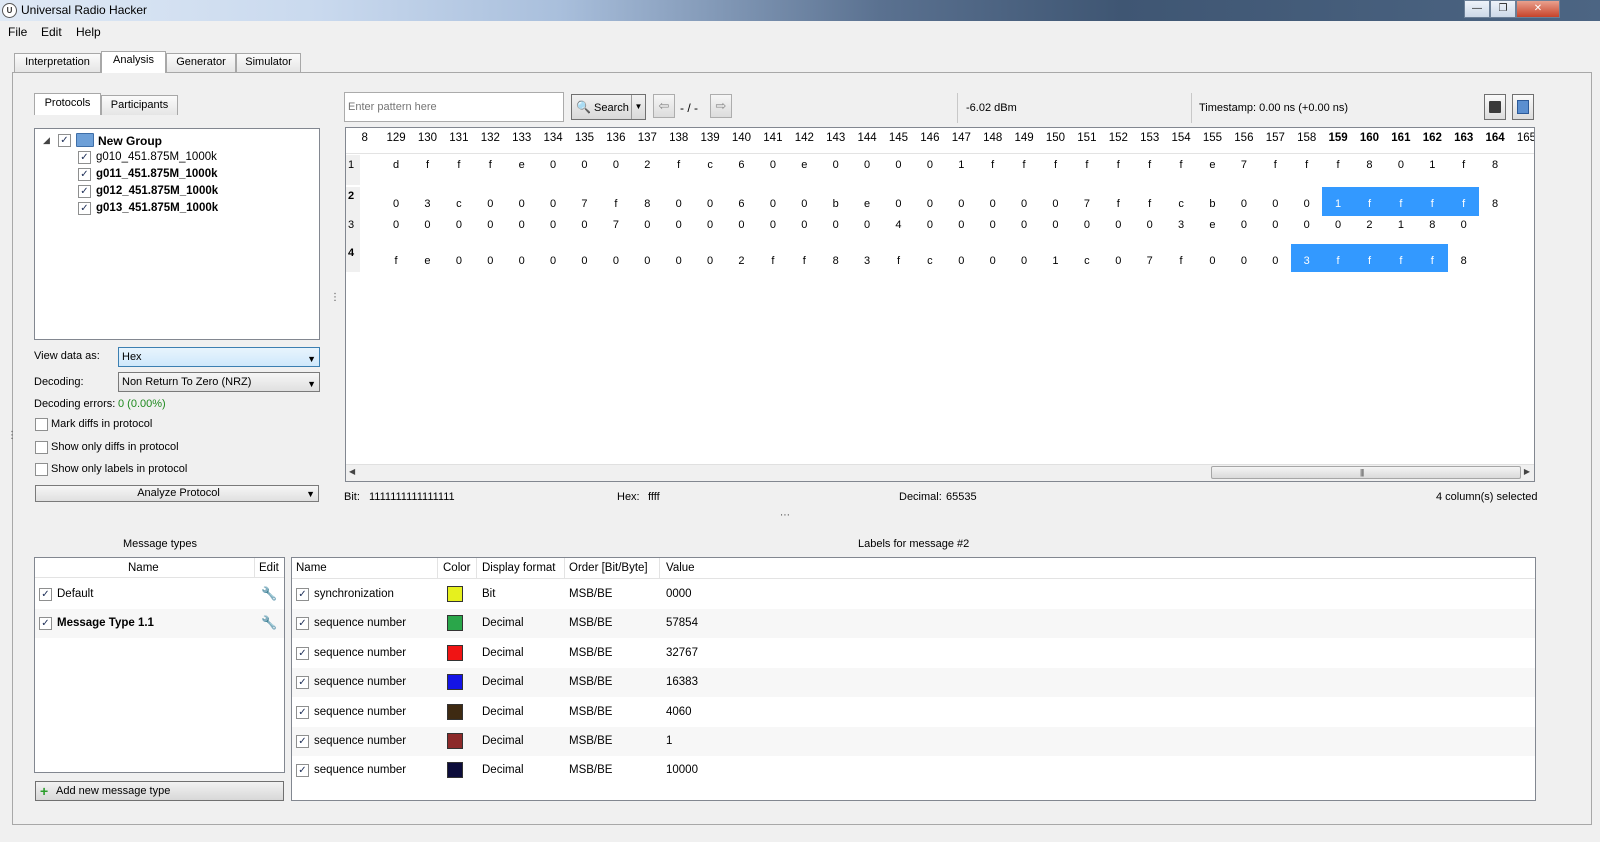 This screenshot has height=842, width=1600. What do you see at coordinates (352, 471) in the screenshot?
I see `scroll-left-icon: ◀` at bounding box center [352, 471].